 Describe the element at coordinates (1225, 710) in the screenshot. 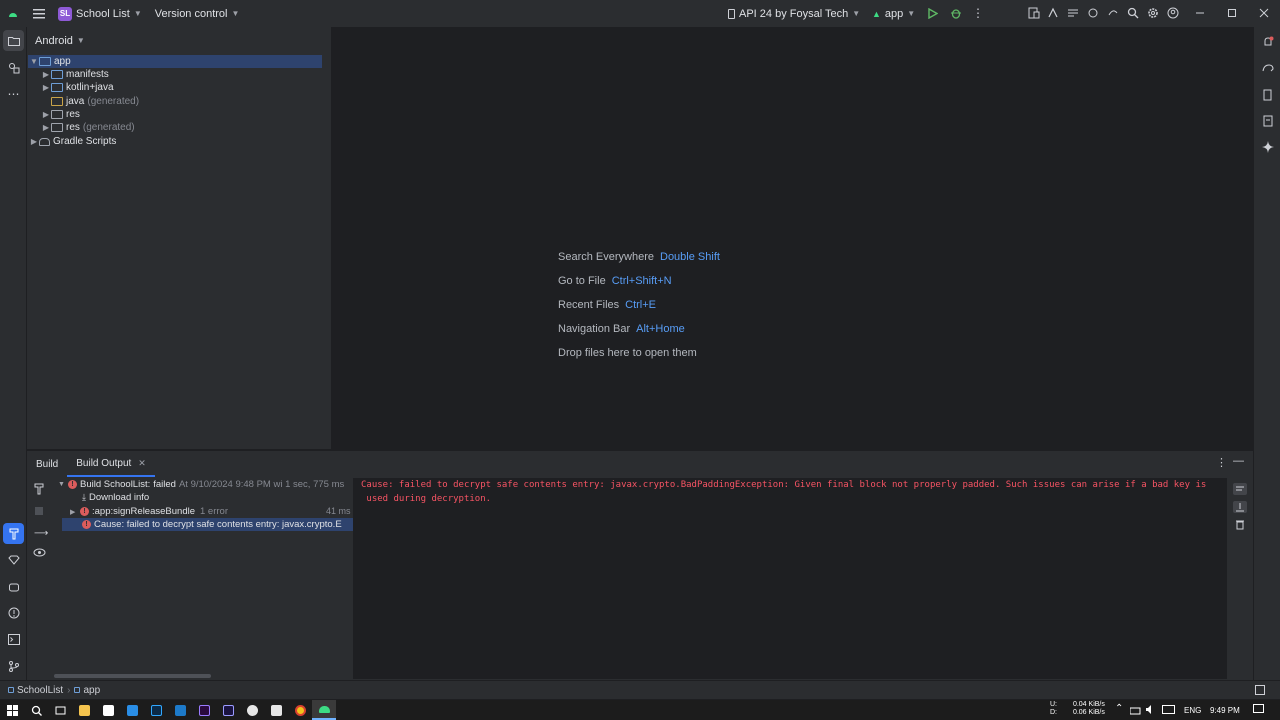

I see `clock: 9:49 PM` at that location.